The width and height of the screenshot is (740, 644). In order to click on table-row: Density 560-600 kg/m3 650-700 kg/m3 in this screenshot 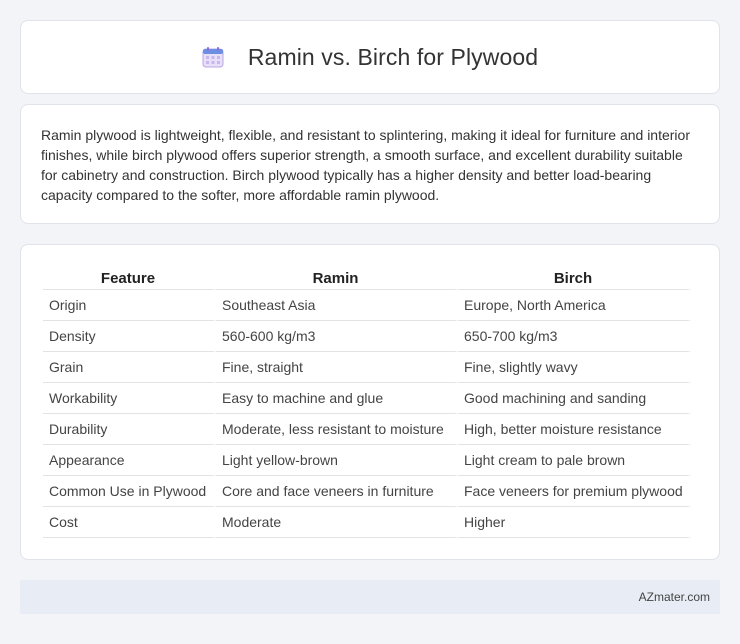, I will do `click(367, 336)`.